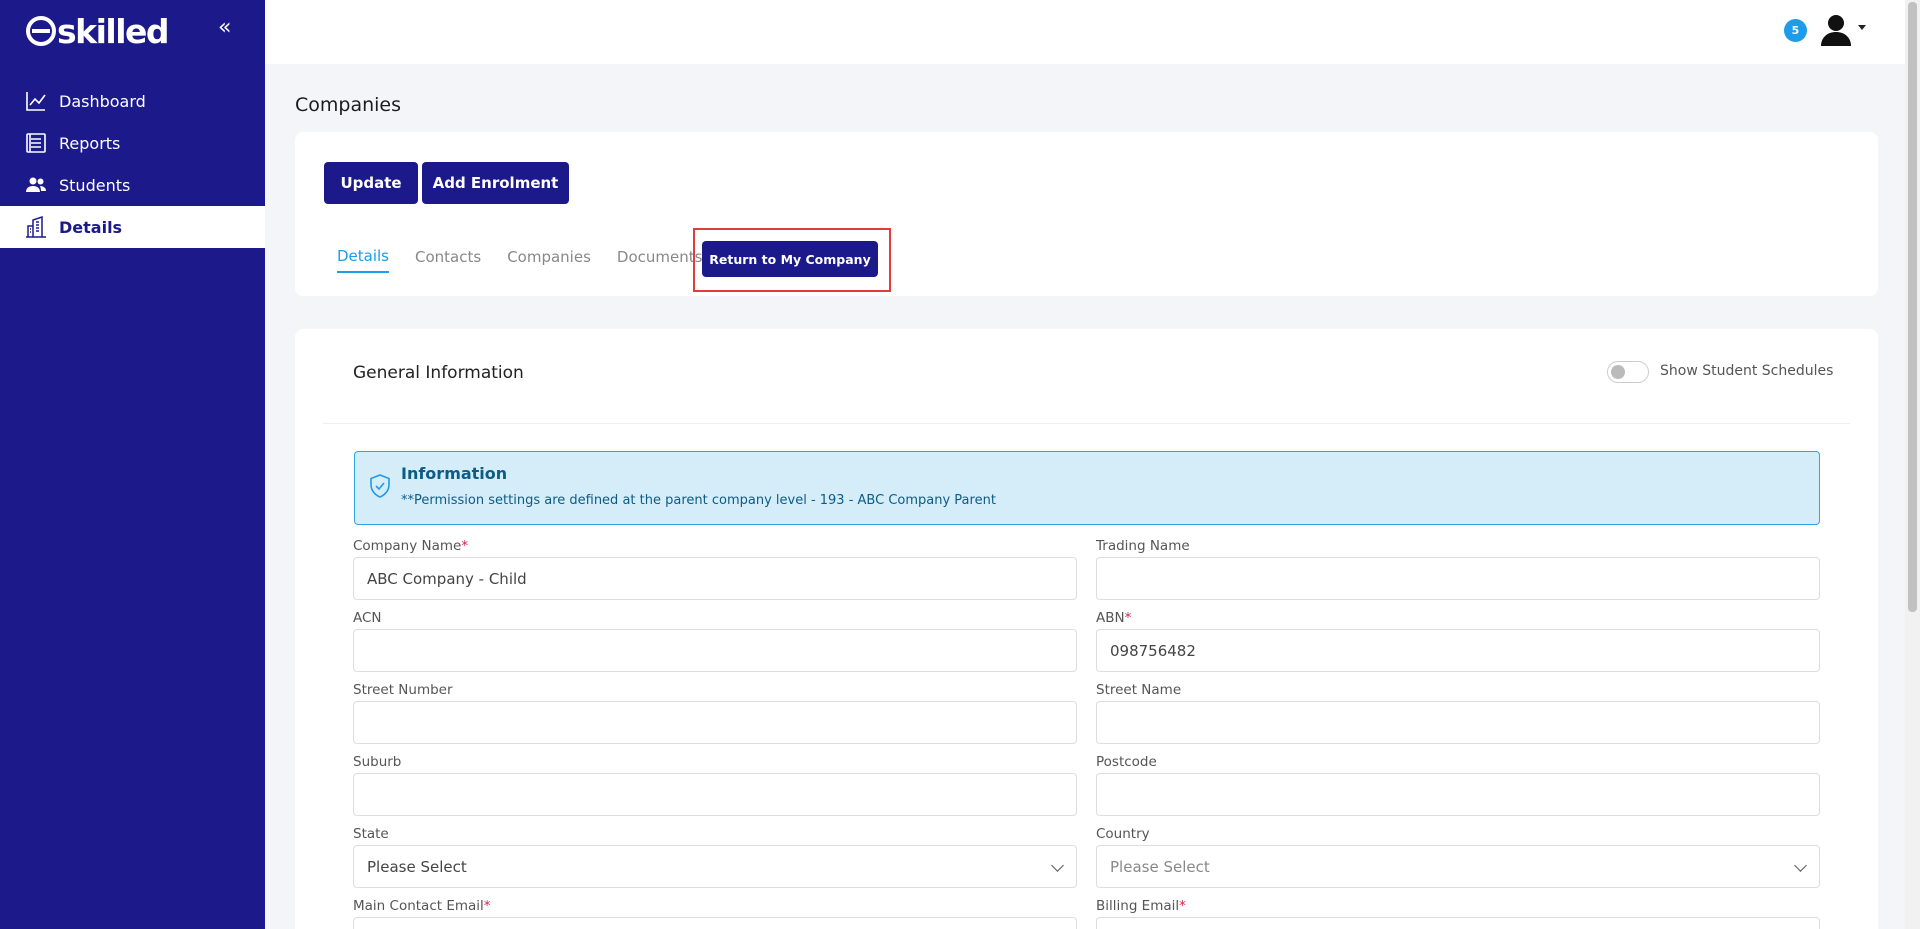 The height and width of the screenshot is (929, 1920). What do you see at coordinates (36, 143) in the screenshot?
I see `report-list-icon` at bounding box center [36, 143].